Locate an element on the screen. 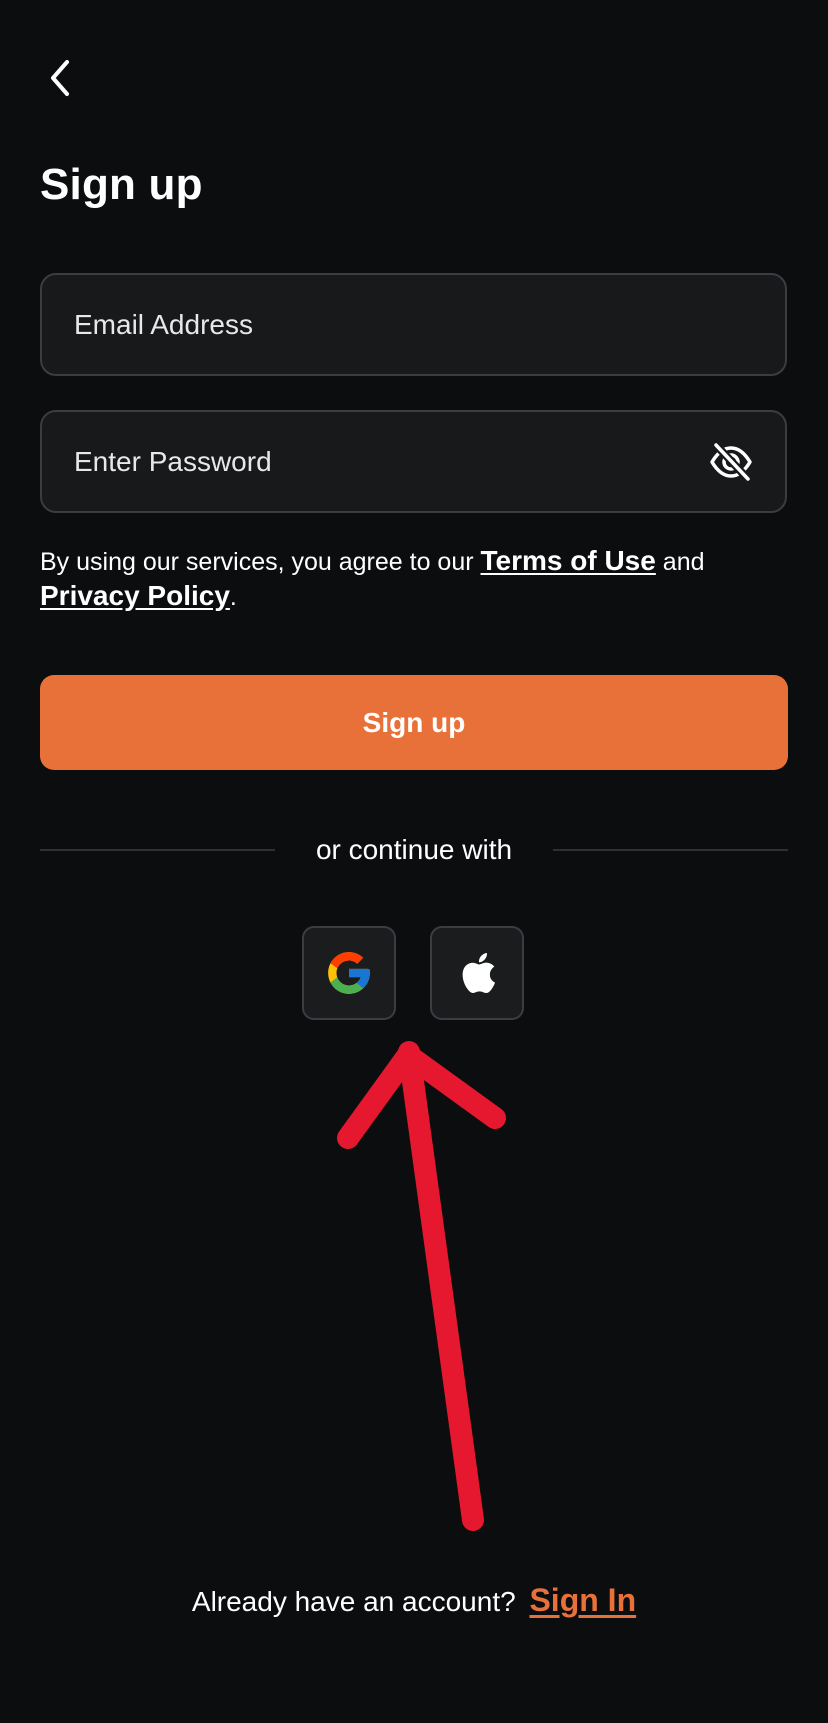  apple-button is located at coordinates (477, 973).